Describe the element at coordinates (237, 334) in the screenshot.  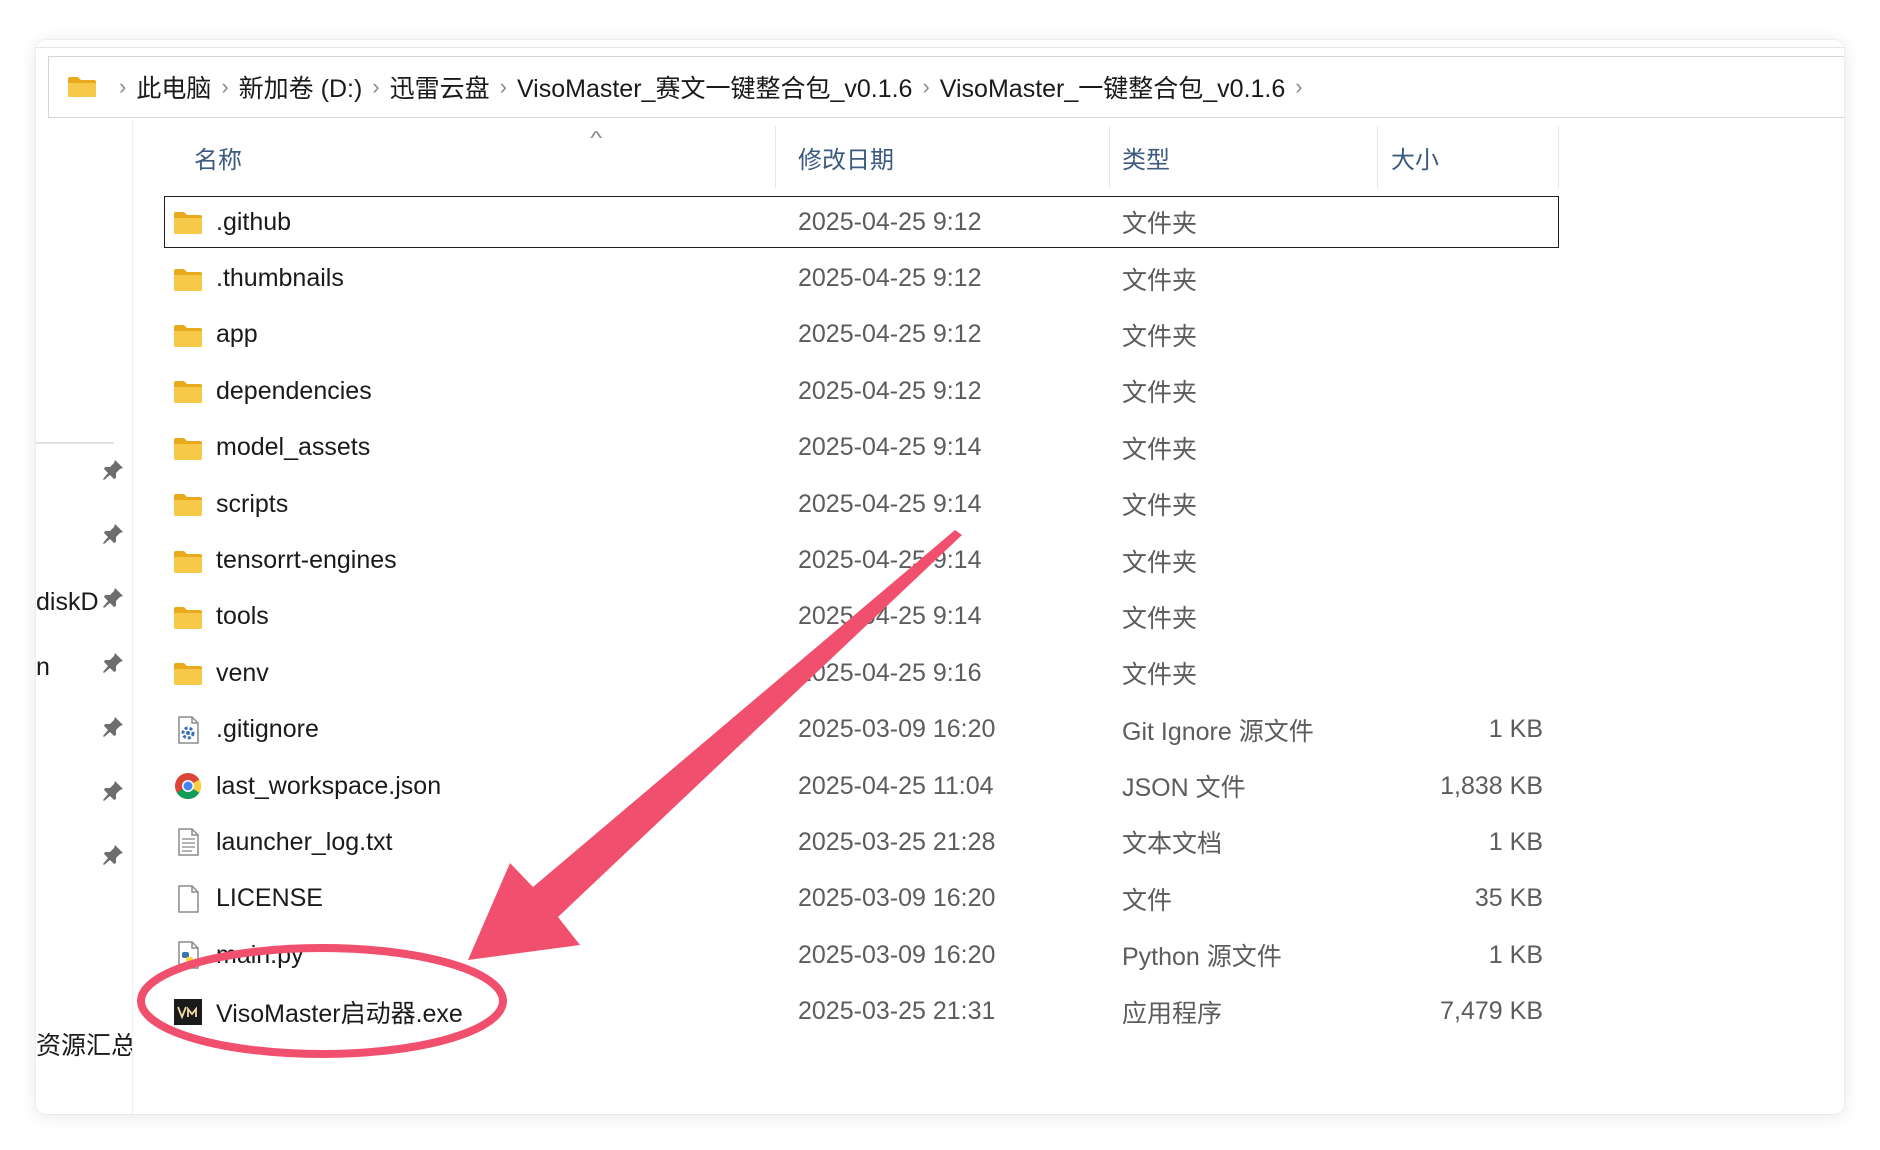
I see `file-name: app` at that location.